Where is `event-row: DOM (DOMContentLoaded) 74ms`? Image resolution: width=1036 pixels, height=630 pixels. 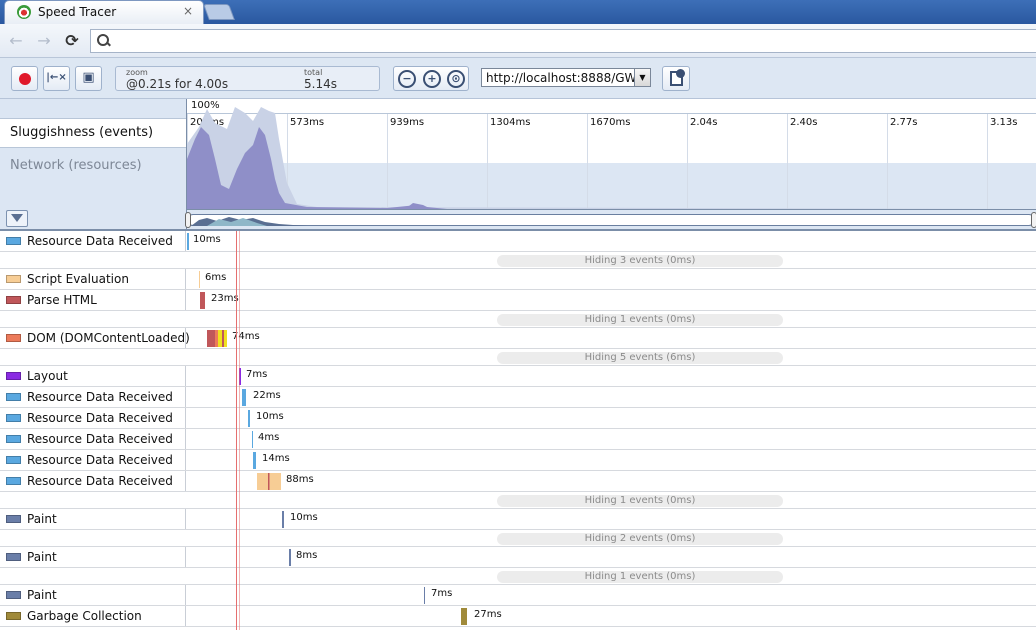 event-row: DOM (DOMContentLoaded) 74ms is located at coordinates (518, 338).